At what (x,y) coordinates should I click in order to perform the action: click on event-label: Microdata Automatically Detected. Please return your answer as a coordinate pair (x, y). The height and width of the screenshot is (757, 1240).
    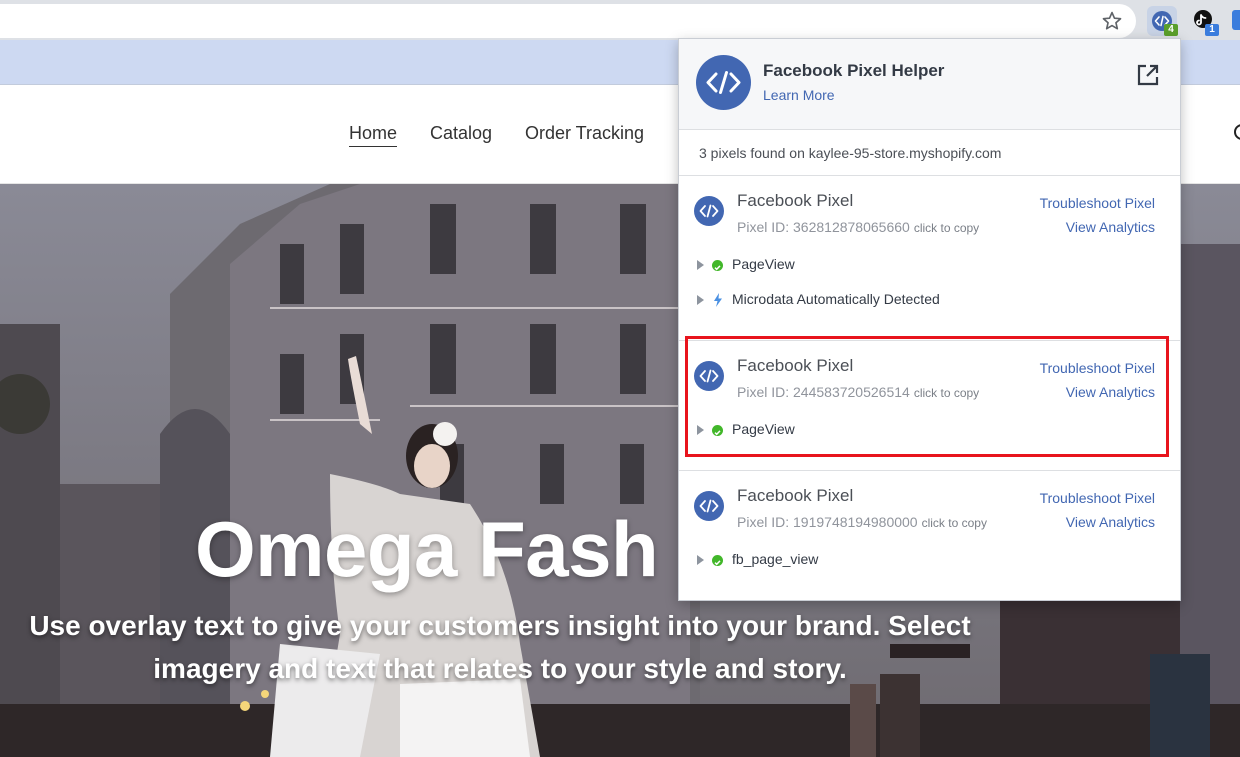
    Looking at the image, I should click on (836, 299).